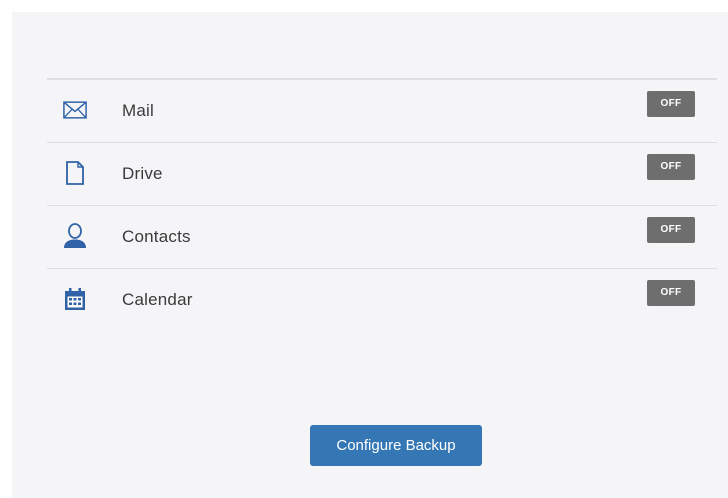  Describe the element at coordinates (138, 110) in the screenshot. I see `service-label-mail: Mail` at that location.